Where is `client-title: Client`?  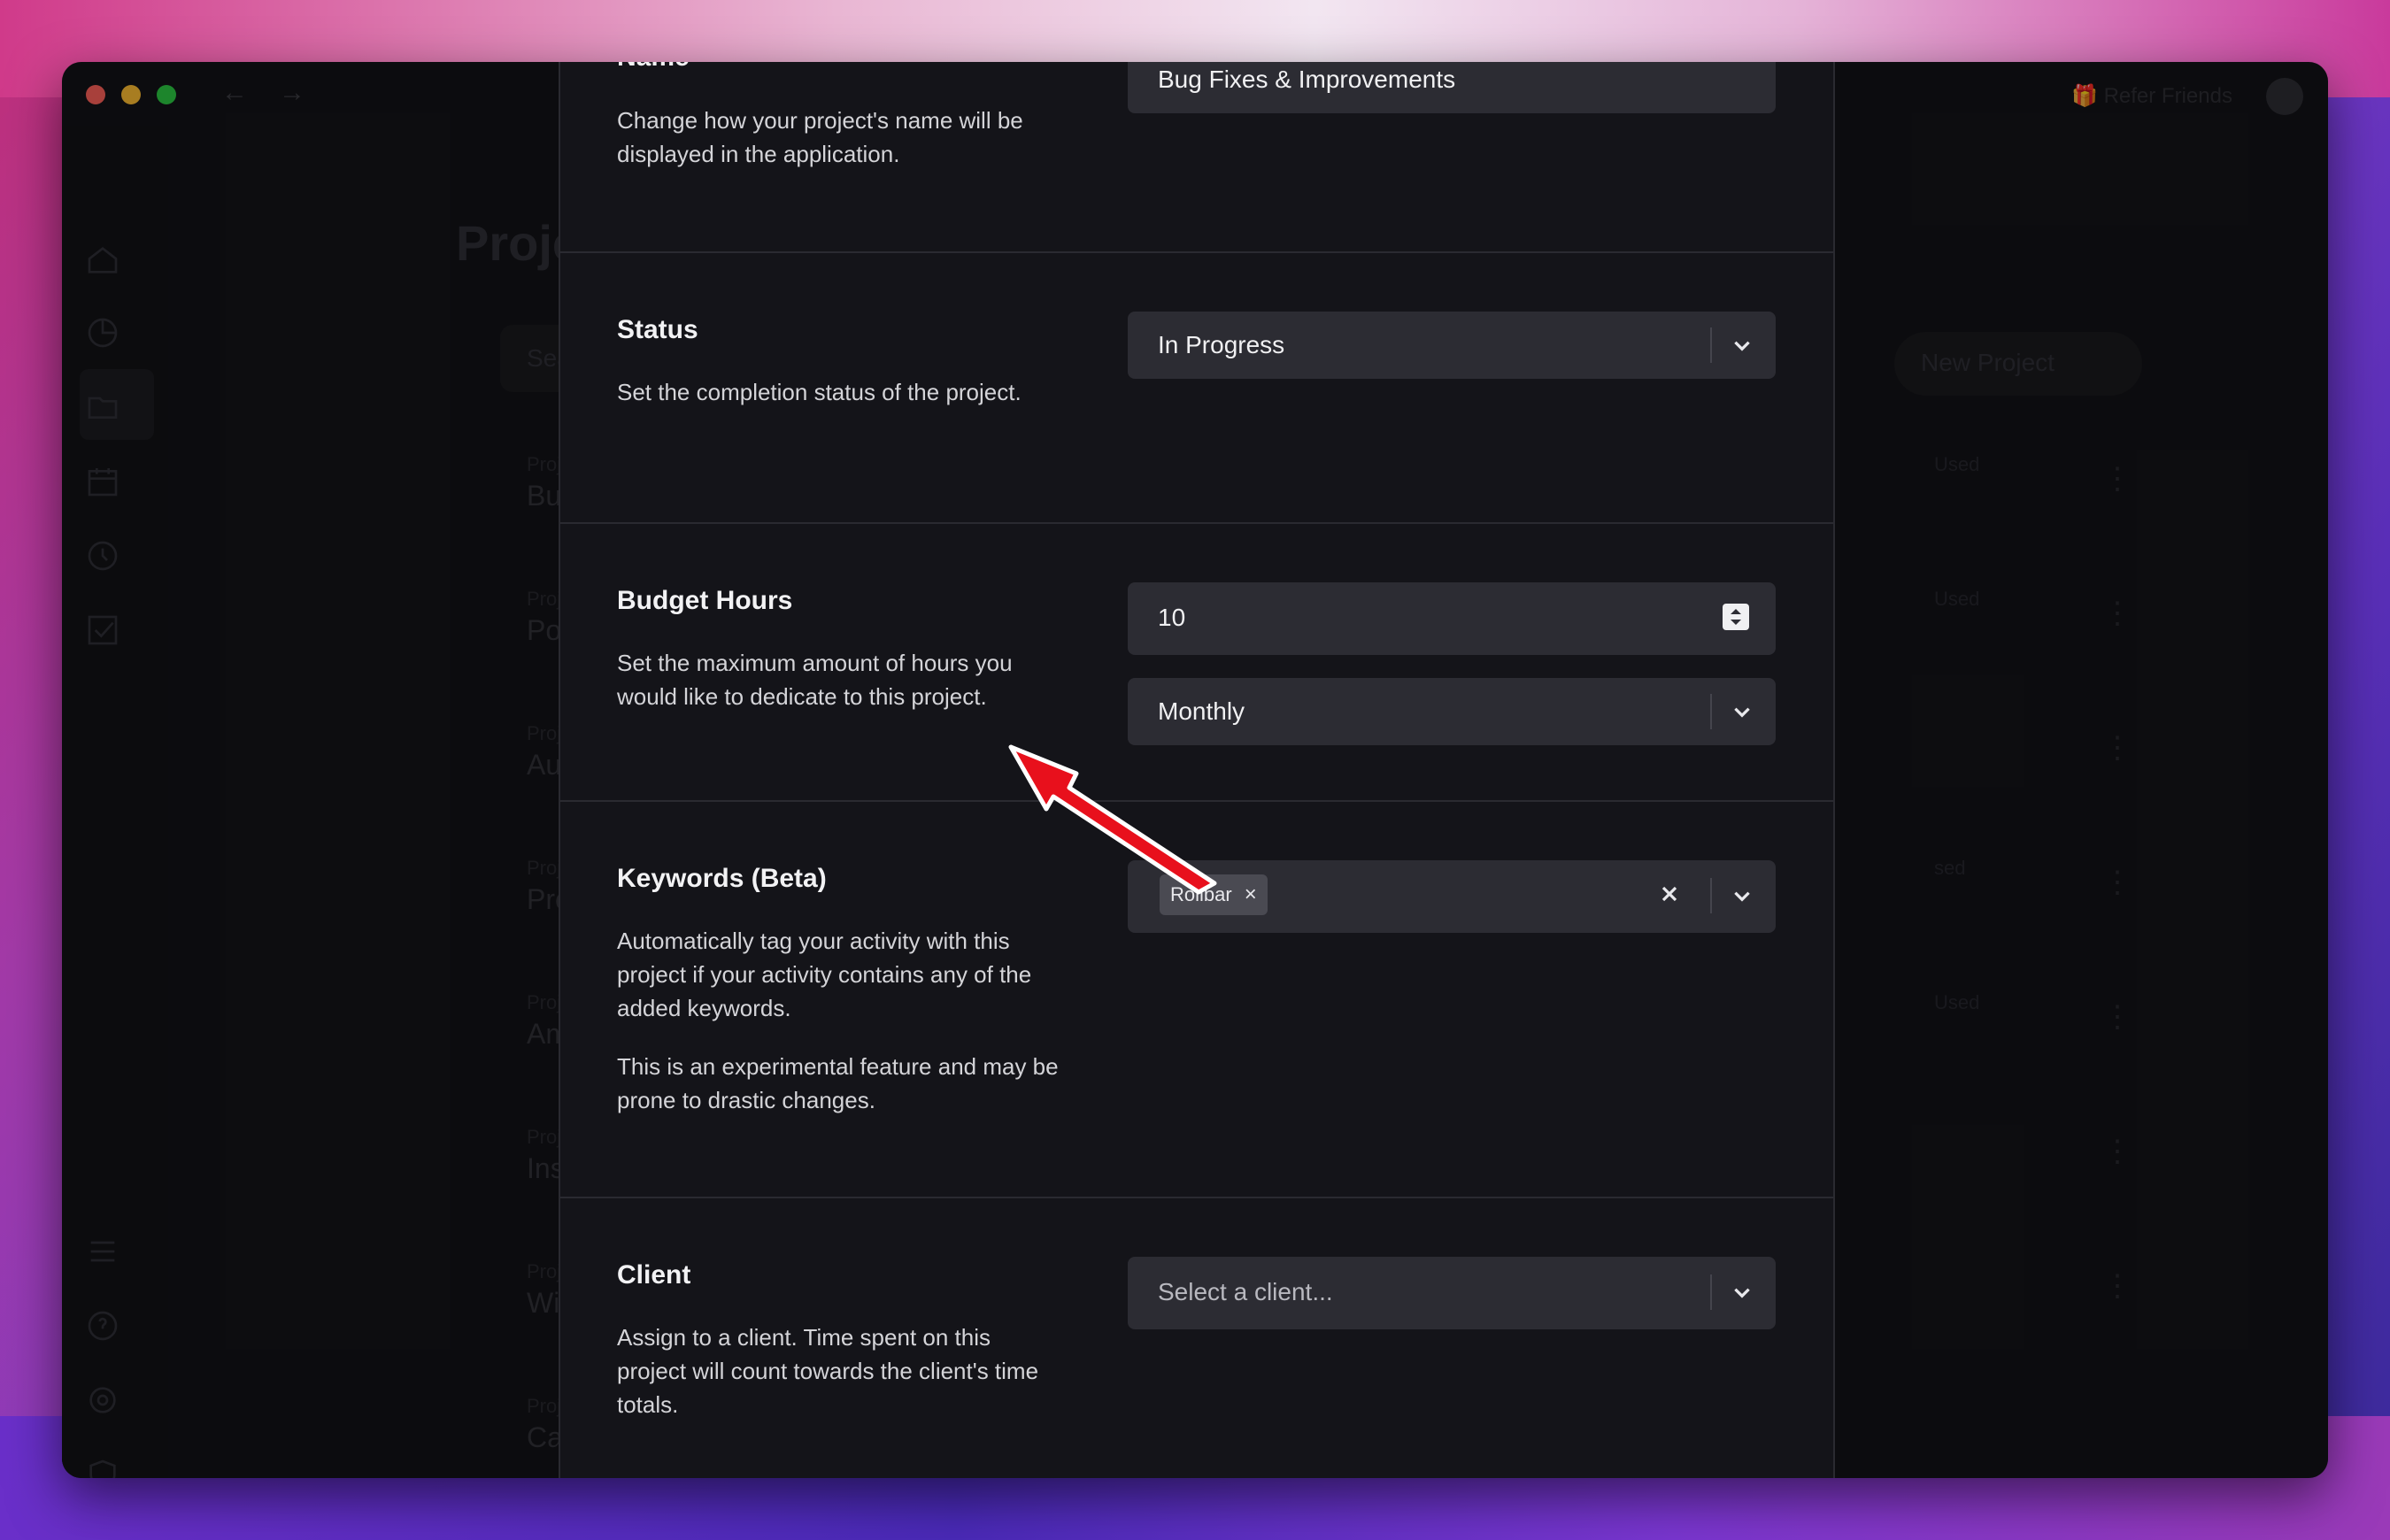
client-title: Client is located at coordinates (654, 1275).